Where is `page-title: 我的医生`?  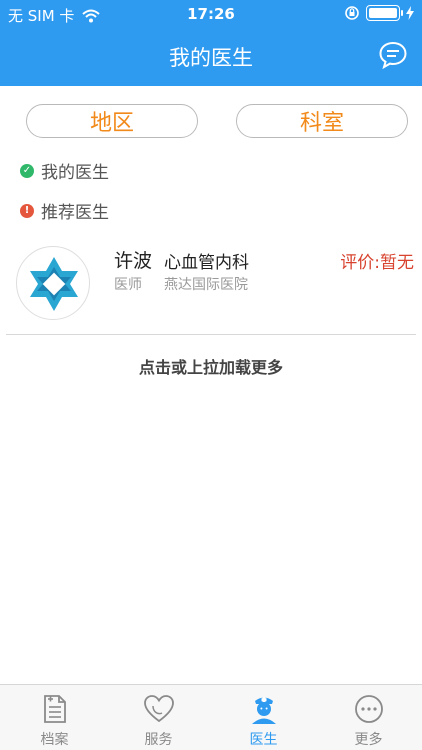 page-title: 我的医生 is located at coordinates (211, 58).